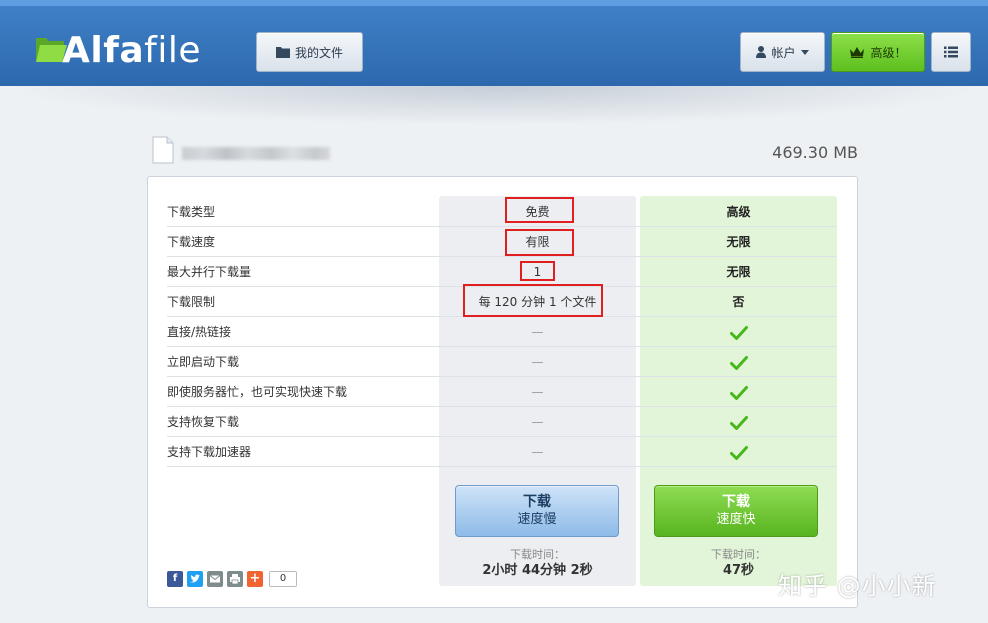 The image size is (988, 623). I want to click on comparison-row: 支持下载加速器 —, so click(502, 452).